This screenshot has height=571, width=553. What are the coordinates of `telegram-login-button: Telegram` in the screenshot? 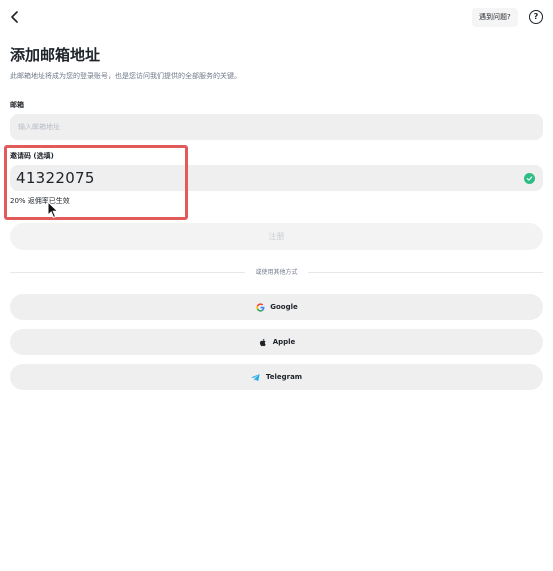 It's located at (276, 377).